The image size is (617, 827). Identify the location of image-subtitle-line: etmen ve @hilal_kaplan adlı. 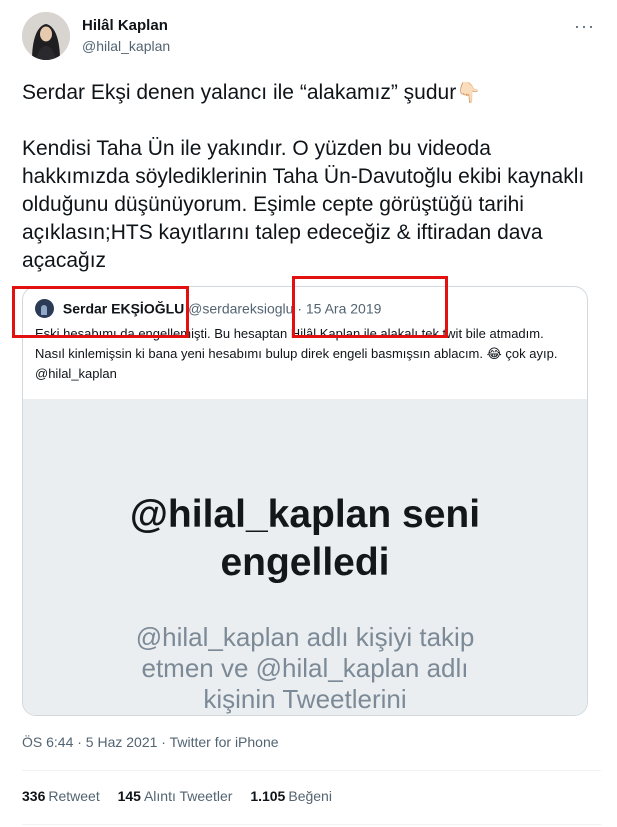
(305, 668).